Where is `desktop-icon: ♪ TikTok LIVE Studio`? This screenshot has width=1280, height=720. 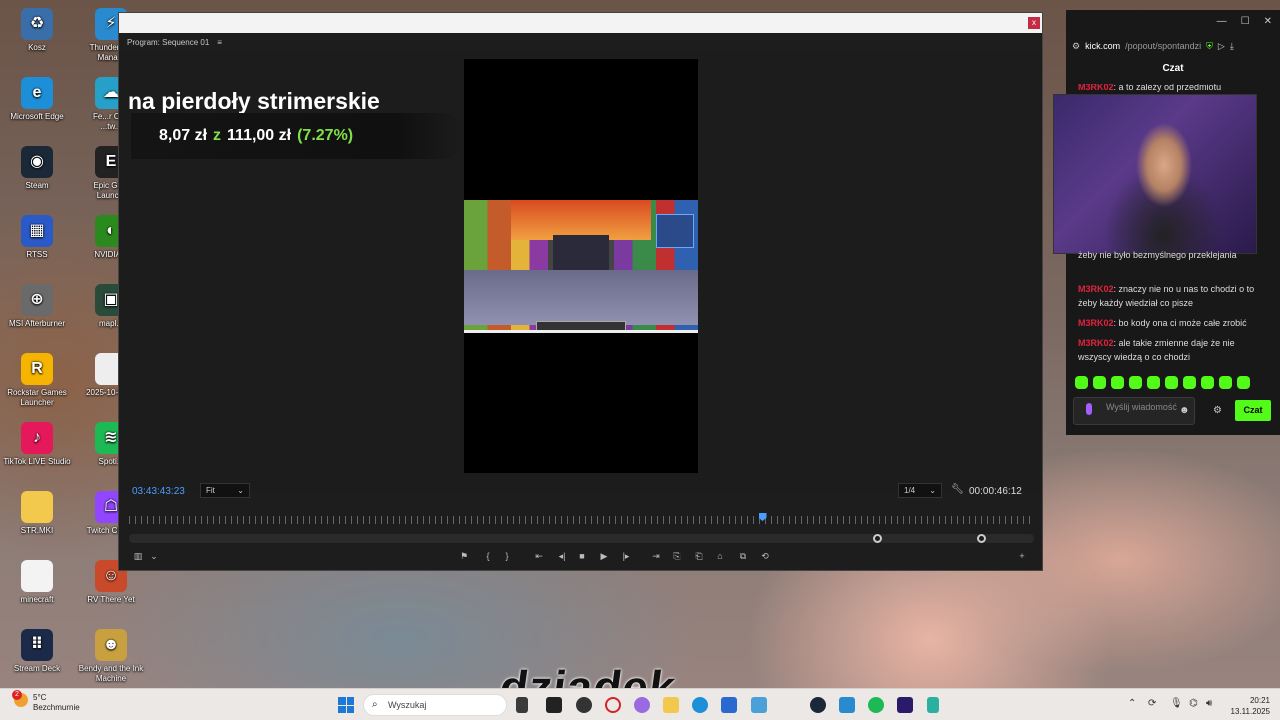
desktop-icon: ♪ TikTok LIVE Studio is located at coordinates (37, 444).